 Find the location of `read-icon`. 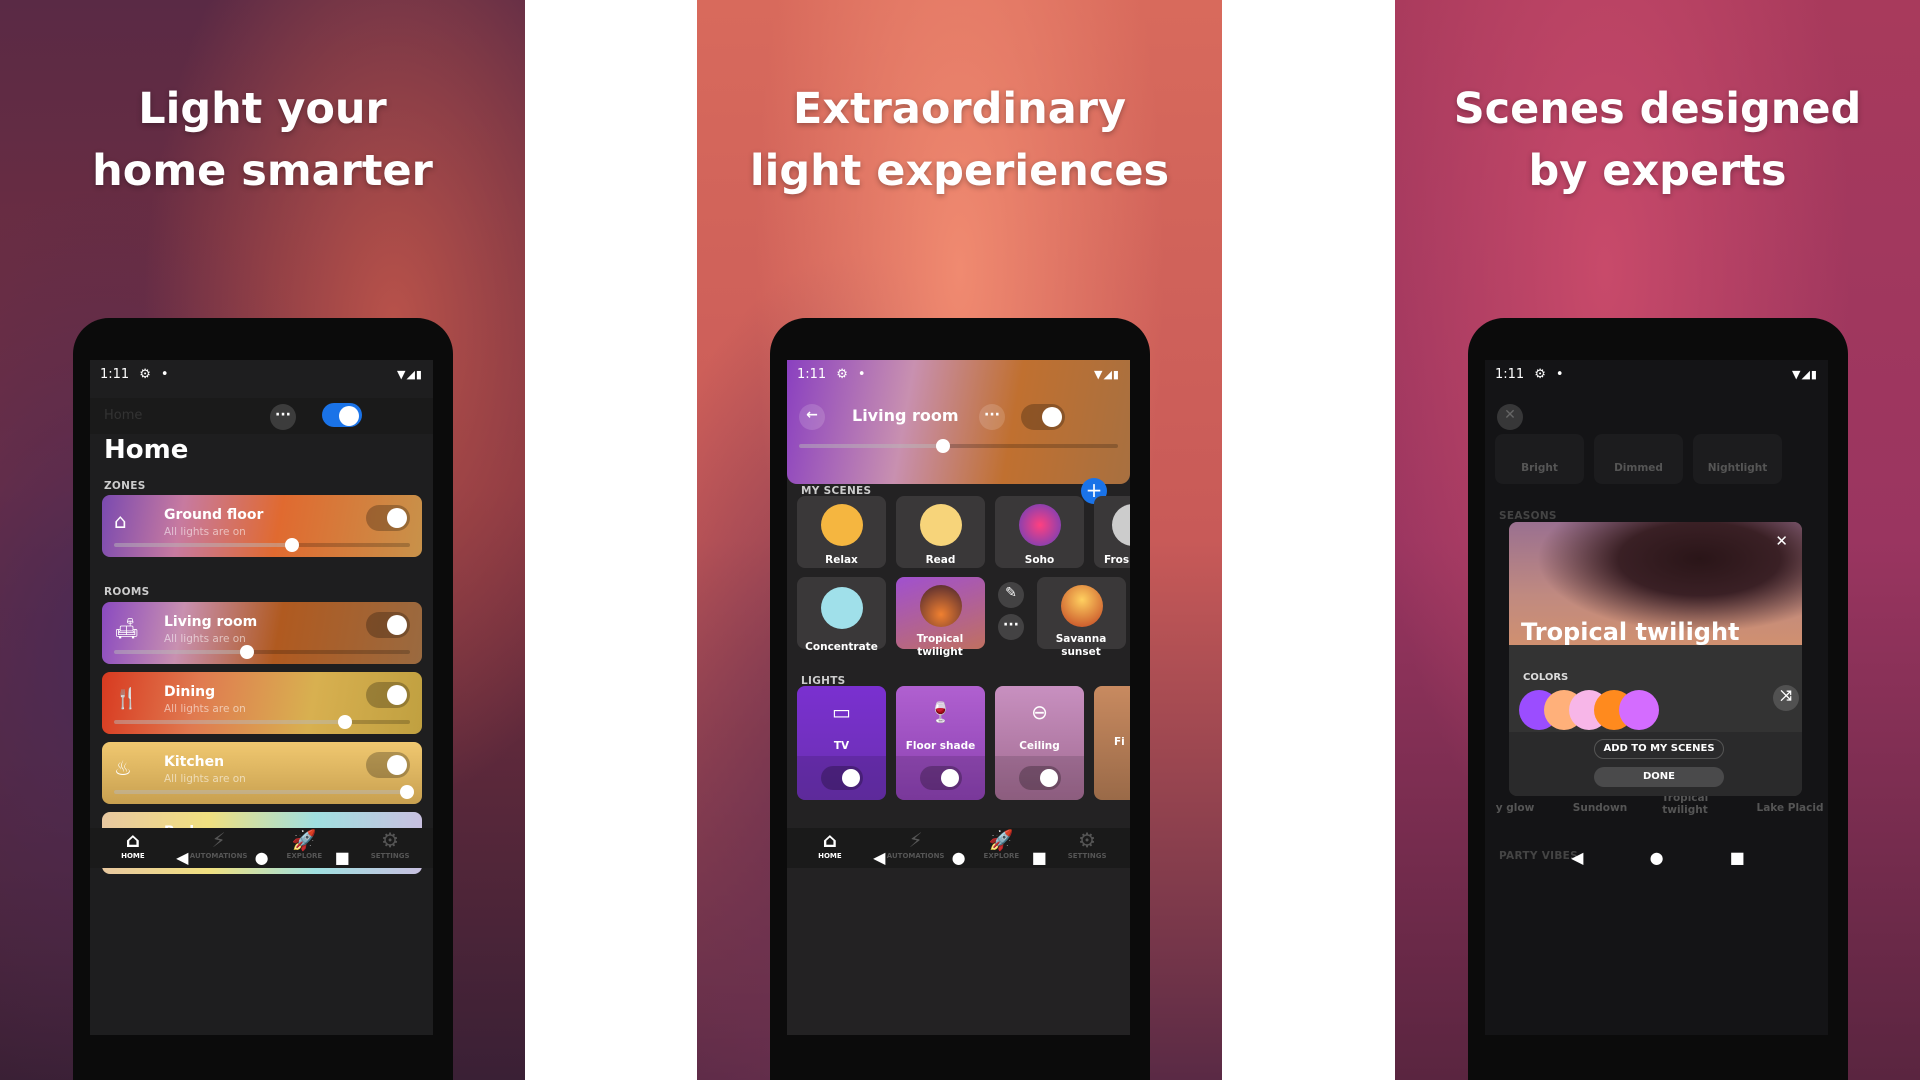

read-icon is located at coordinates (940, 525).